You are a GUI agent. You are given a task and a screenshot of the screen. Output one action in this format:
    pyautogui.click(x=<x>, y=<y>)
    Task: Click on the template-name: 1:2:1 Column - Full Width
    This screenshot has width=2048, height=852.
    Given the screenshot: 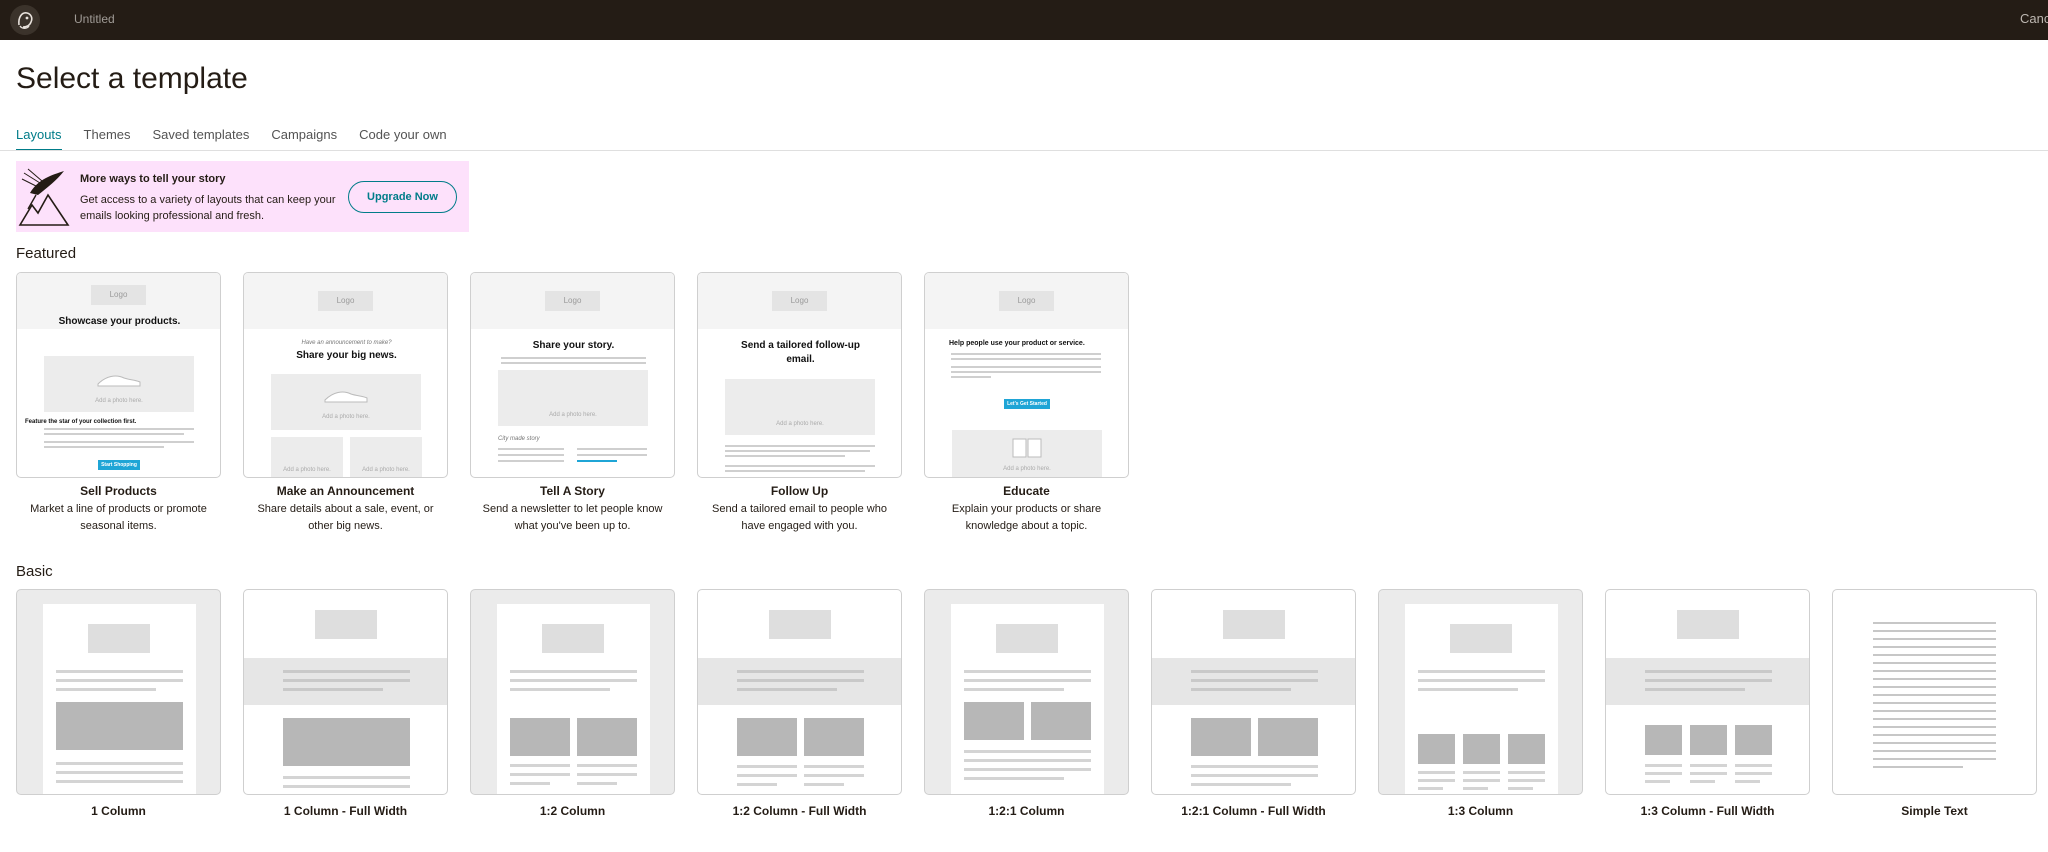 What is the action you would take?
    pyautogui.click(x=1253, y=811)
    